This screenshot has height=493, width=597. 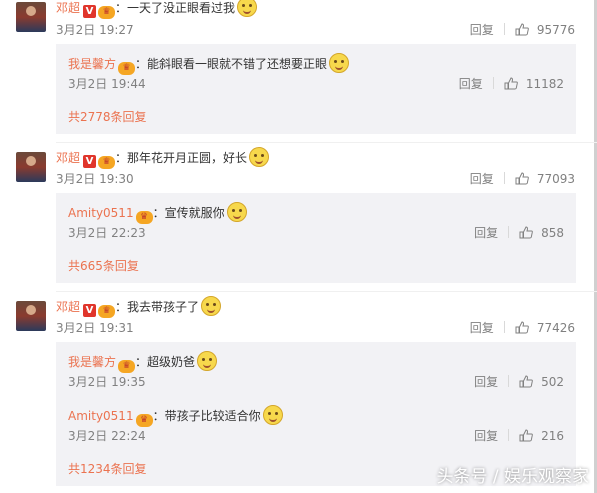 I want to click on comment-time: 3月2日 19:30, so click(x=95, y=179).